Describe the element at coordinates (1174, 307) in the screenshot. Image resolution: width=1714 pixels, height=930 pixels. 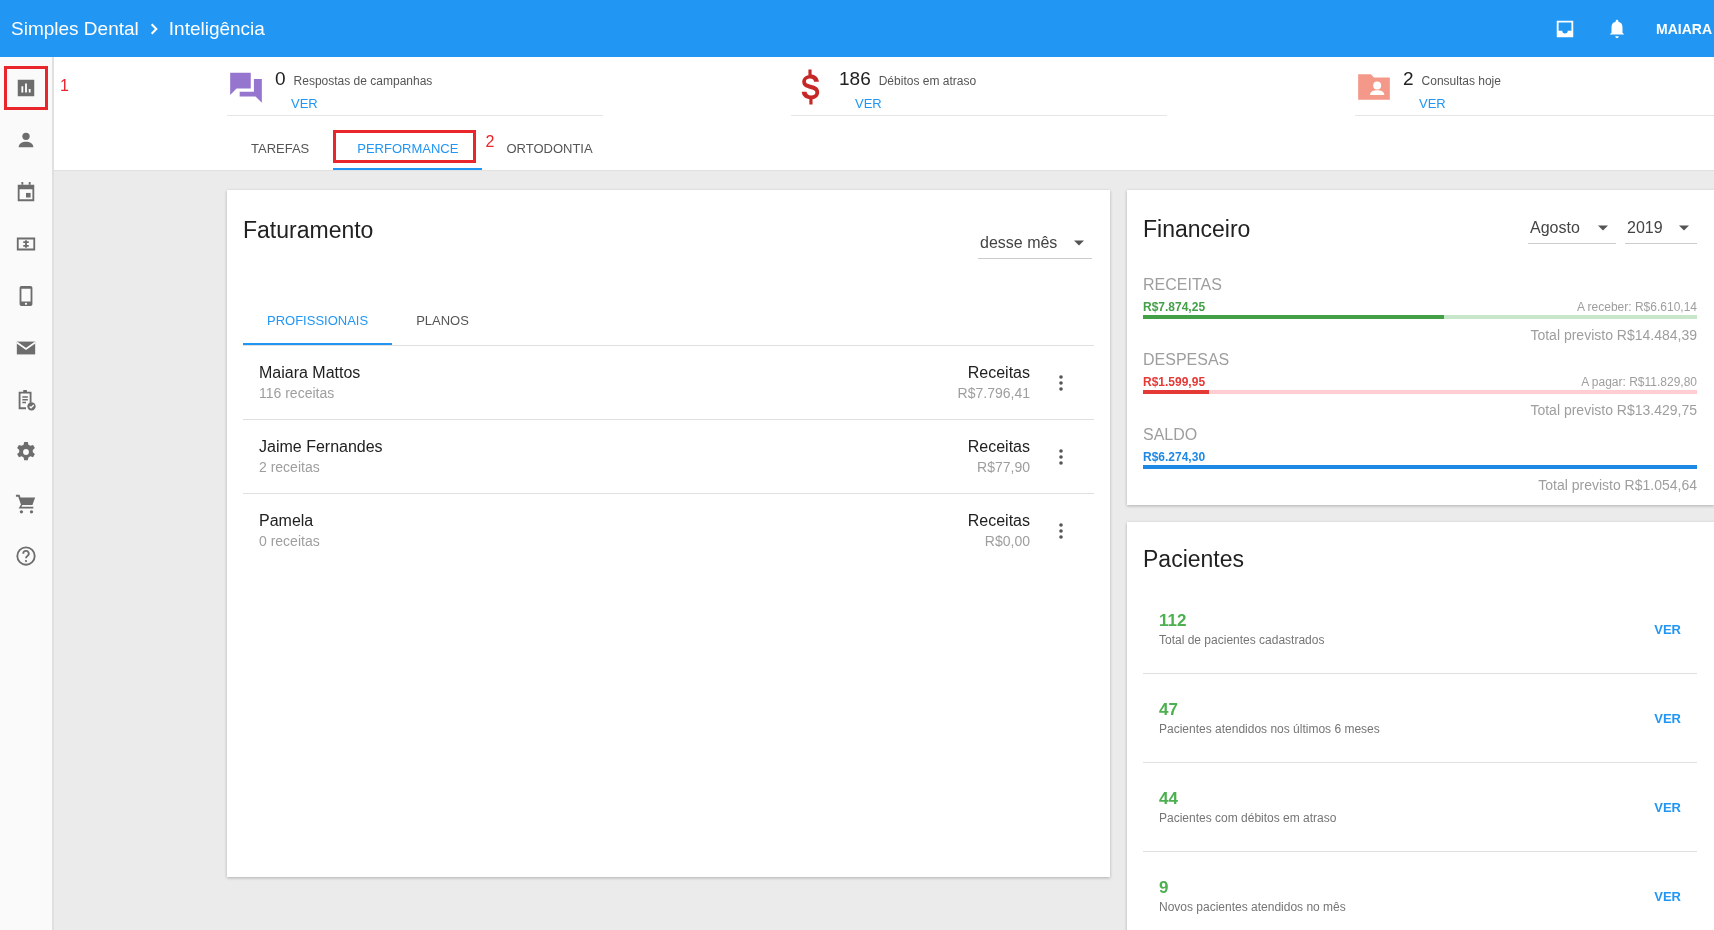
I see `amount-value: R$7.874,25` at that location.